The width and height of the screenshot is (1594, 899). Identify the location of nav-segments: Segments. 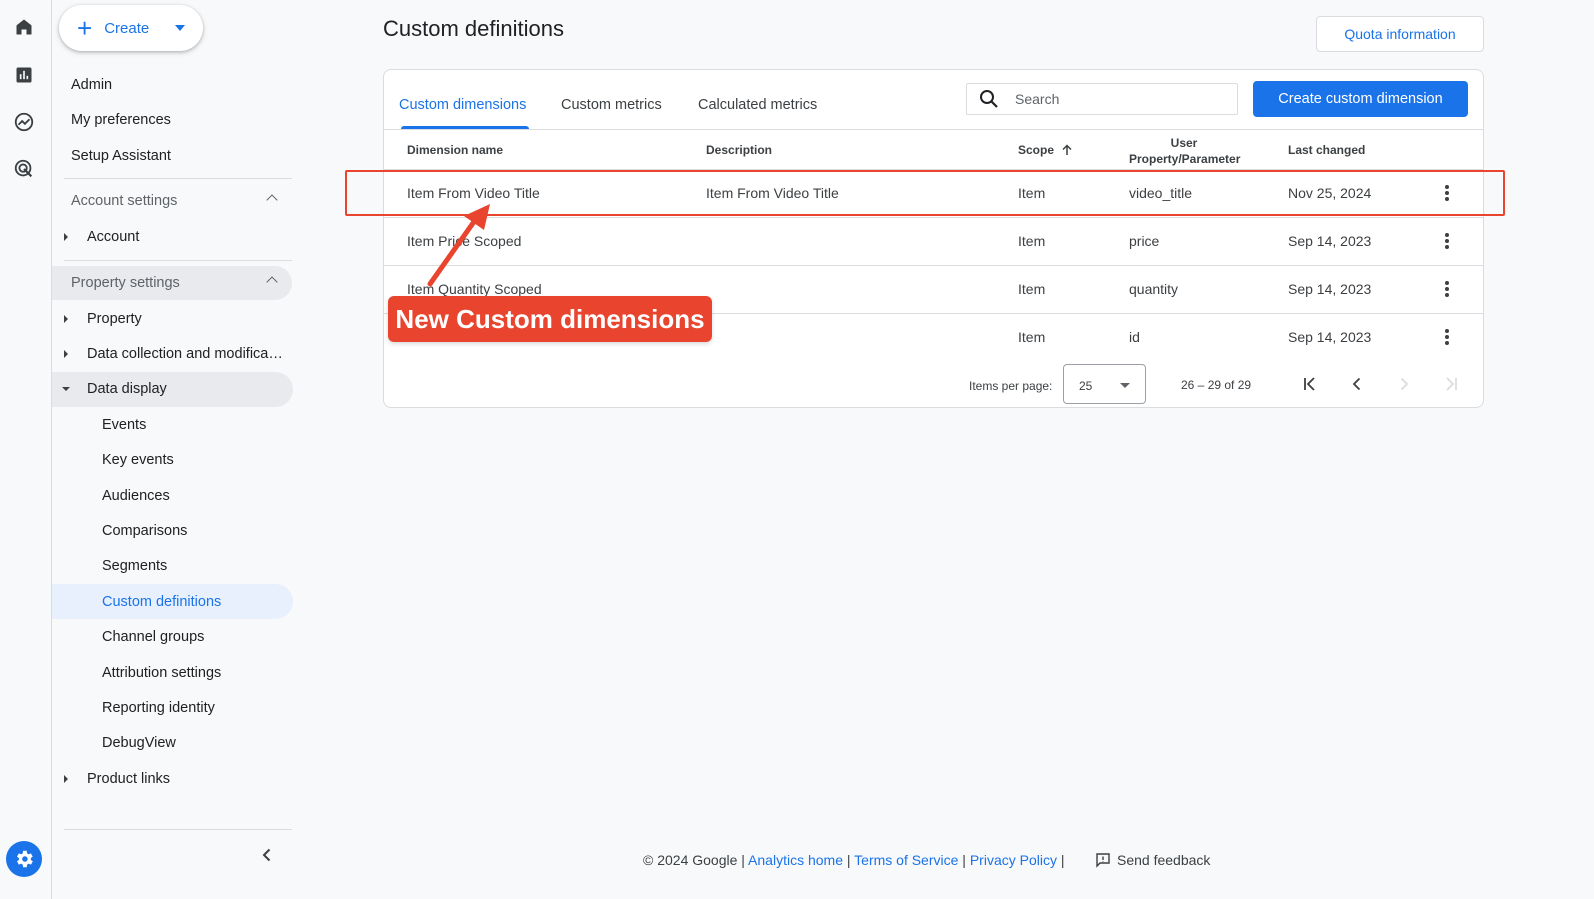
(134, 566).